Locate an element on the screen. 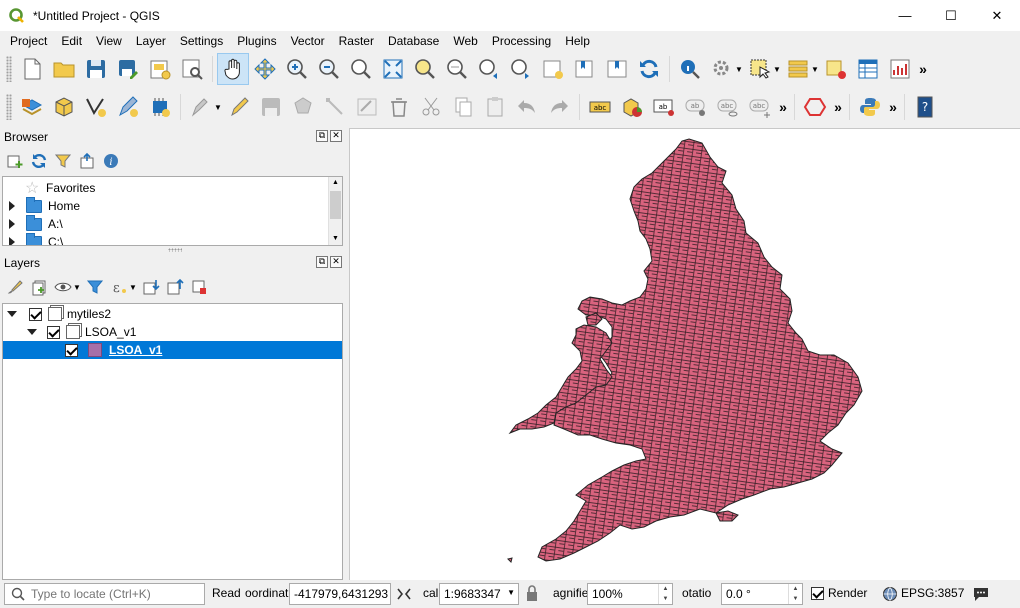 The height and width of the screenshot is (608, 1020). layout-manager-button is located at coordinates (192, 69).